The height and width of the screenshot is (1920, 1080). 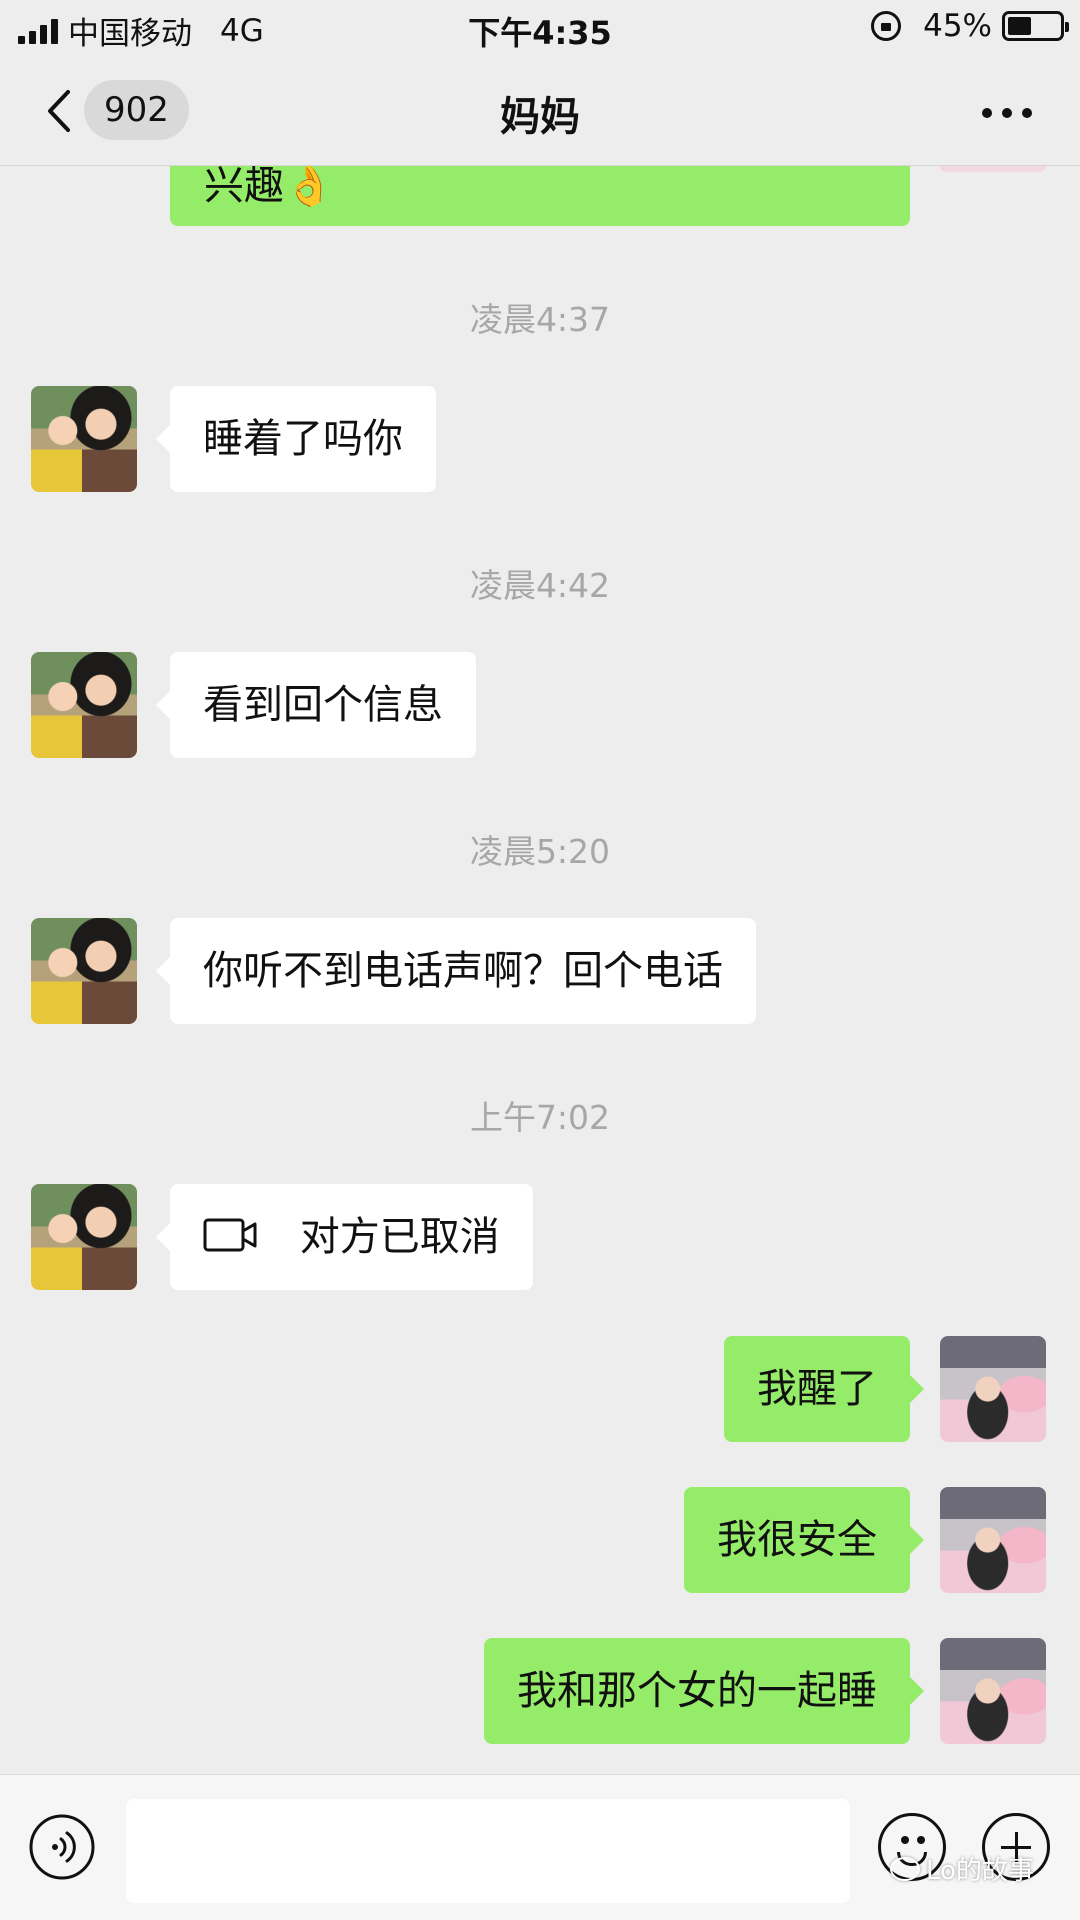 I want to click on input-bar, so click(x=540, y=1847).